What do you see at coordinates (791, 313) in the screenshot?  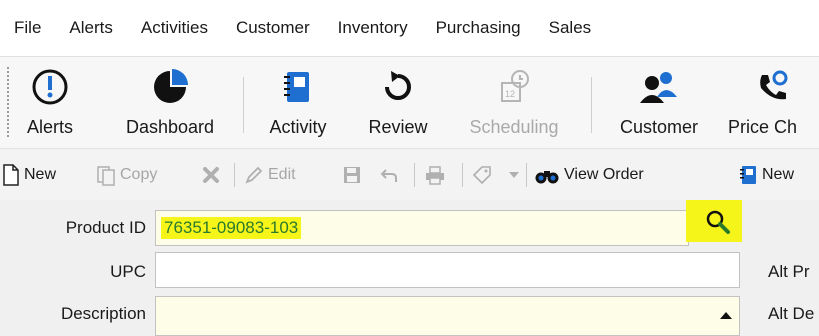 I see `alt-de-label: Alt De` at bounding box center [791, 313].